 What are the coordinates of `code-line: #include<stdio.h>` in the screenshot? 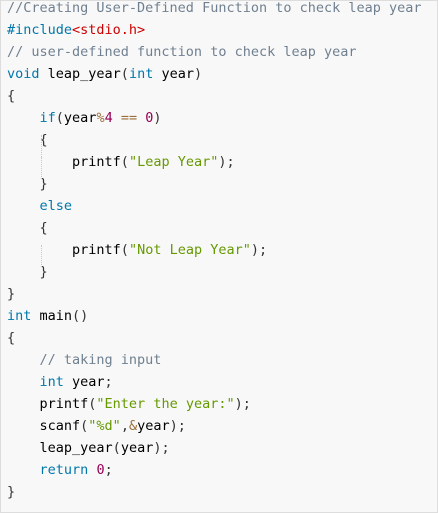 It's located at (214, 30).